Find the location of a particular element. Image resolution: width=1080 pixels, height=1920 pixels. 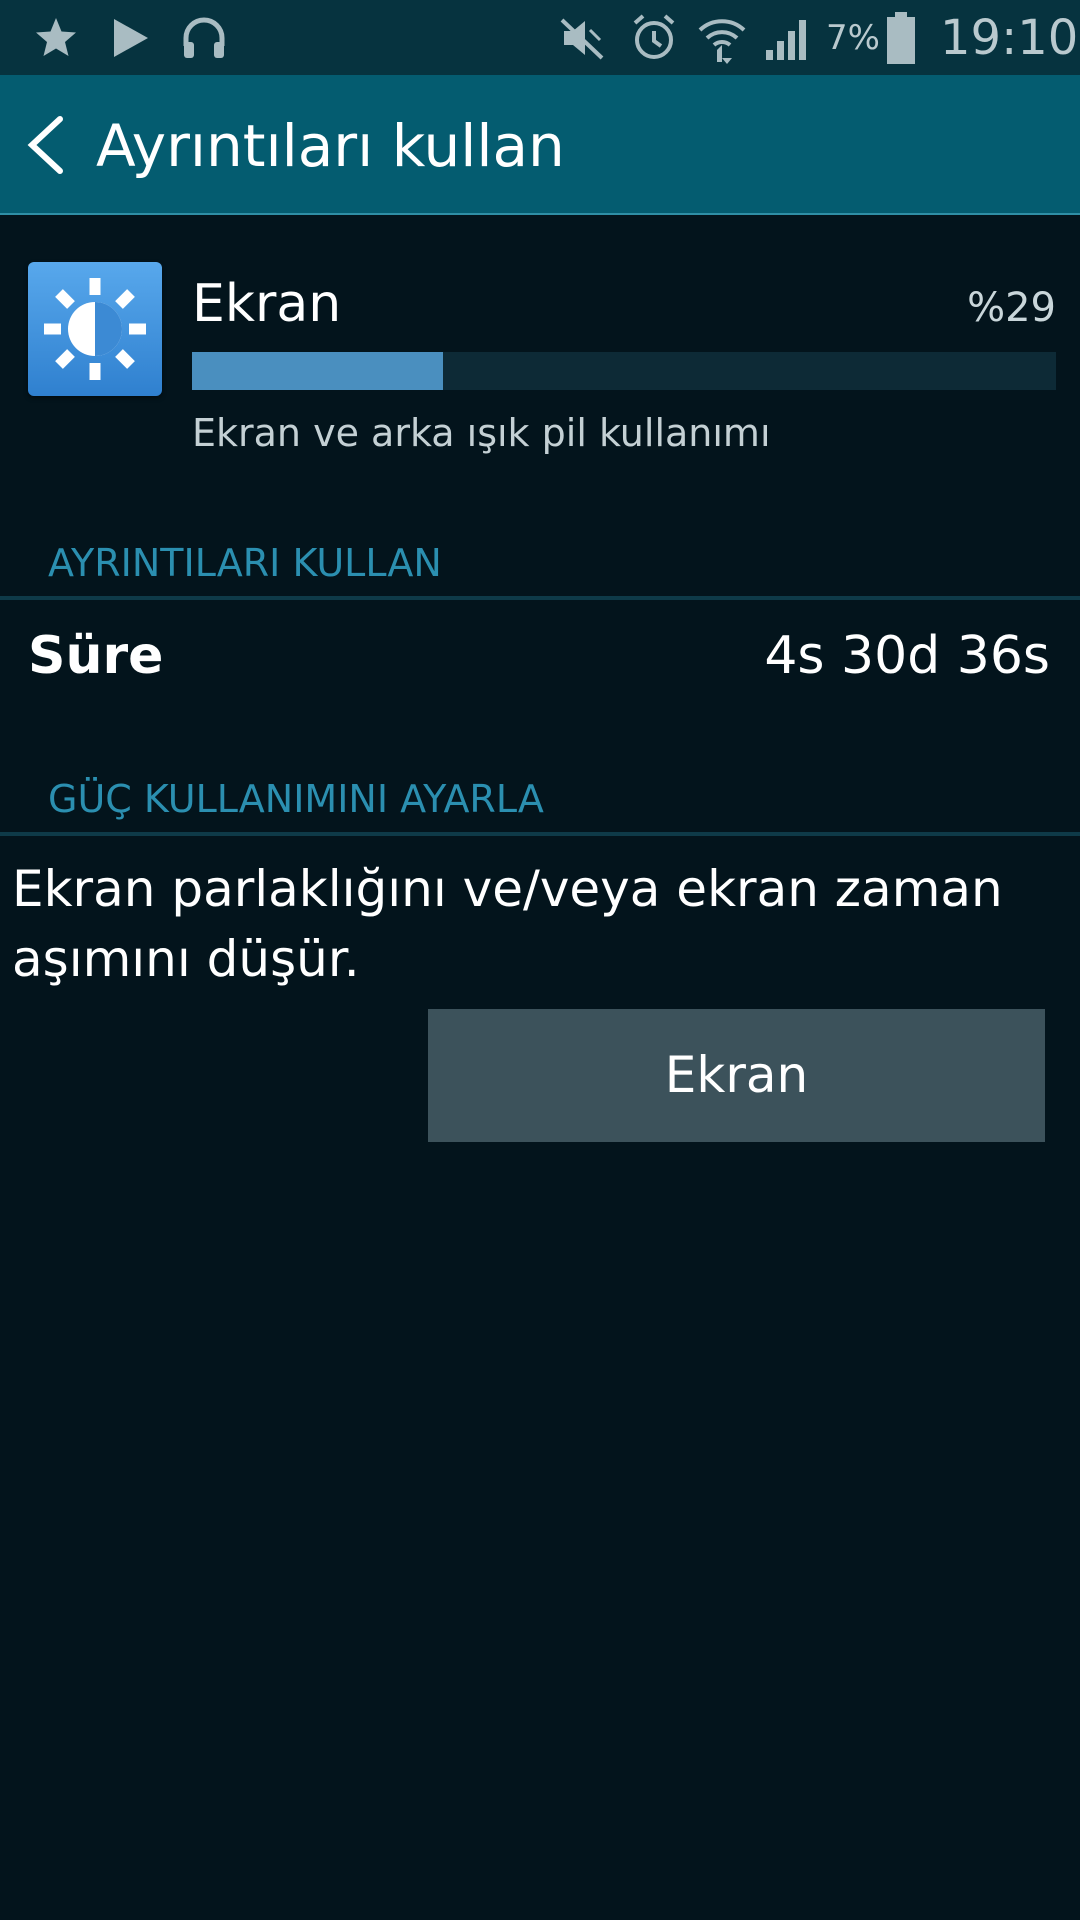

usage-bar is located at coordinates (624, 371).